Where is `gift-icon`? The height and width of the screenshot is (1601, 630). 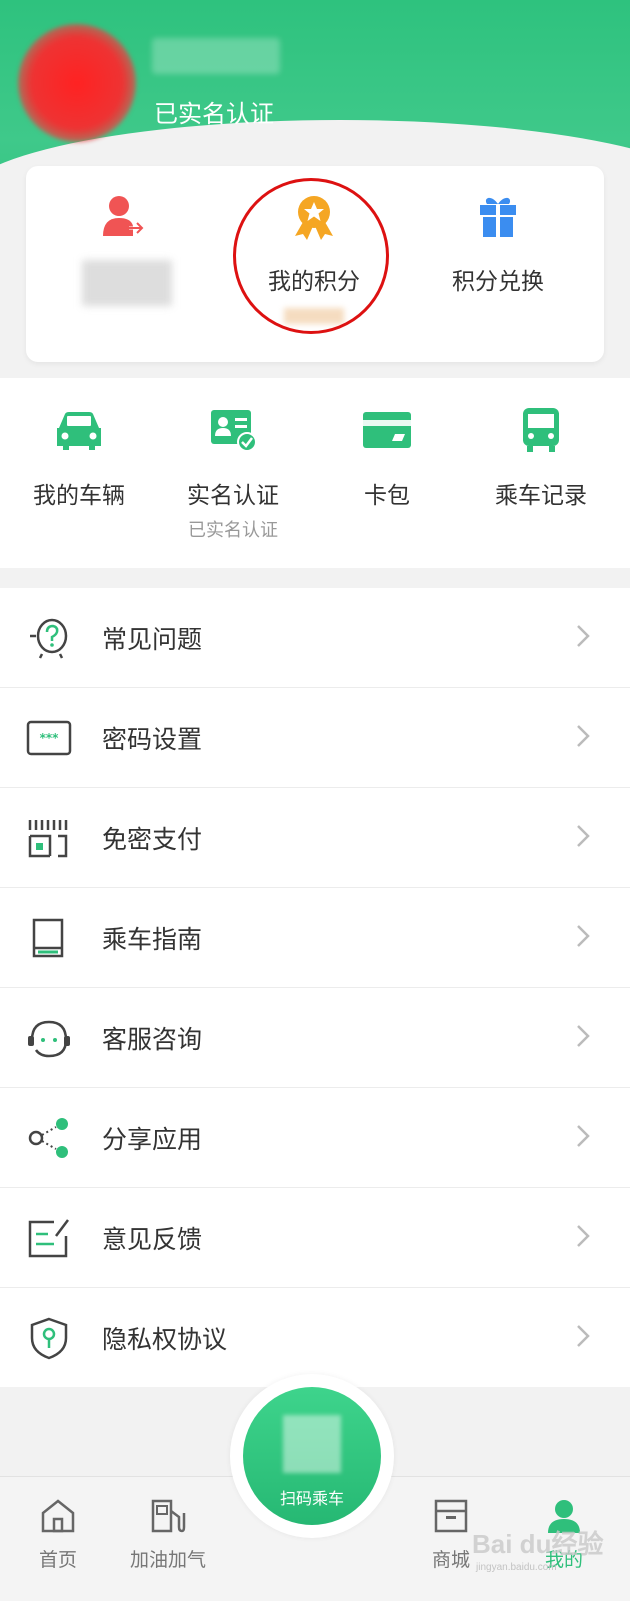 gift-icon is located at coordinates (498, 217).